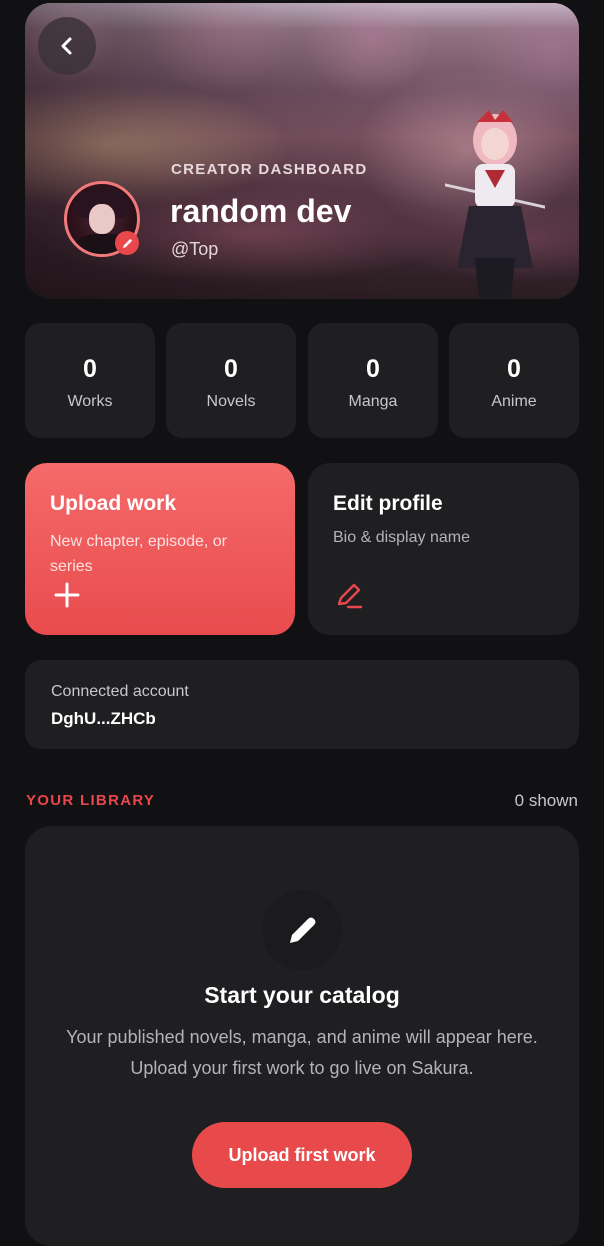  What do you see at coordinates (546, 800) in the screenshot?
I see `library-count: 0 shown` at bounding box center [546, 800].